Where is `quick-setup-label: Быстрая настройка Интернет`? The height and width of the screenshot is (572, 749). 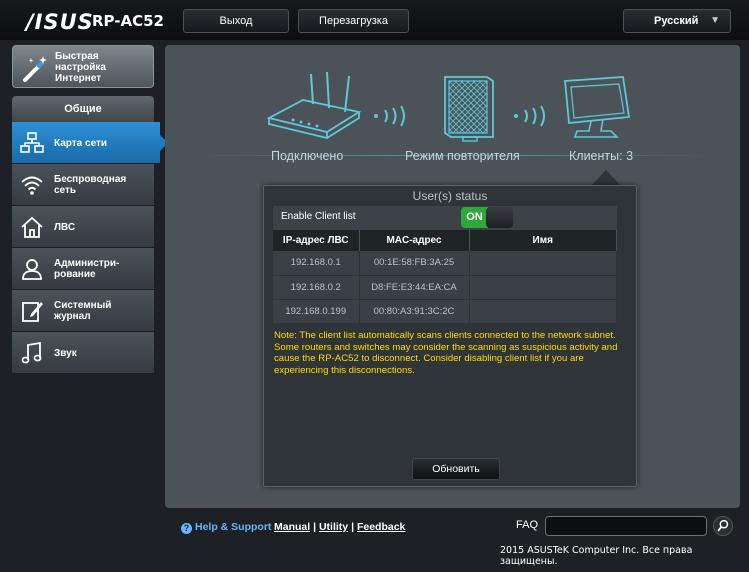
quick-setup-label: Быстрая настройка Интернет is located at coordinates (80, 67).